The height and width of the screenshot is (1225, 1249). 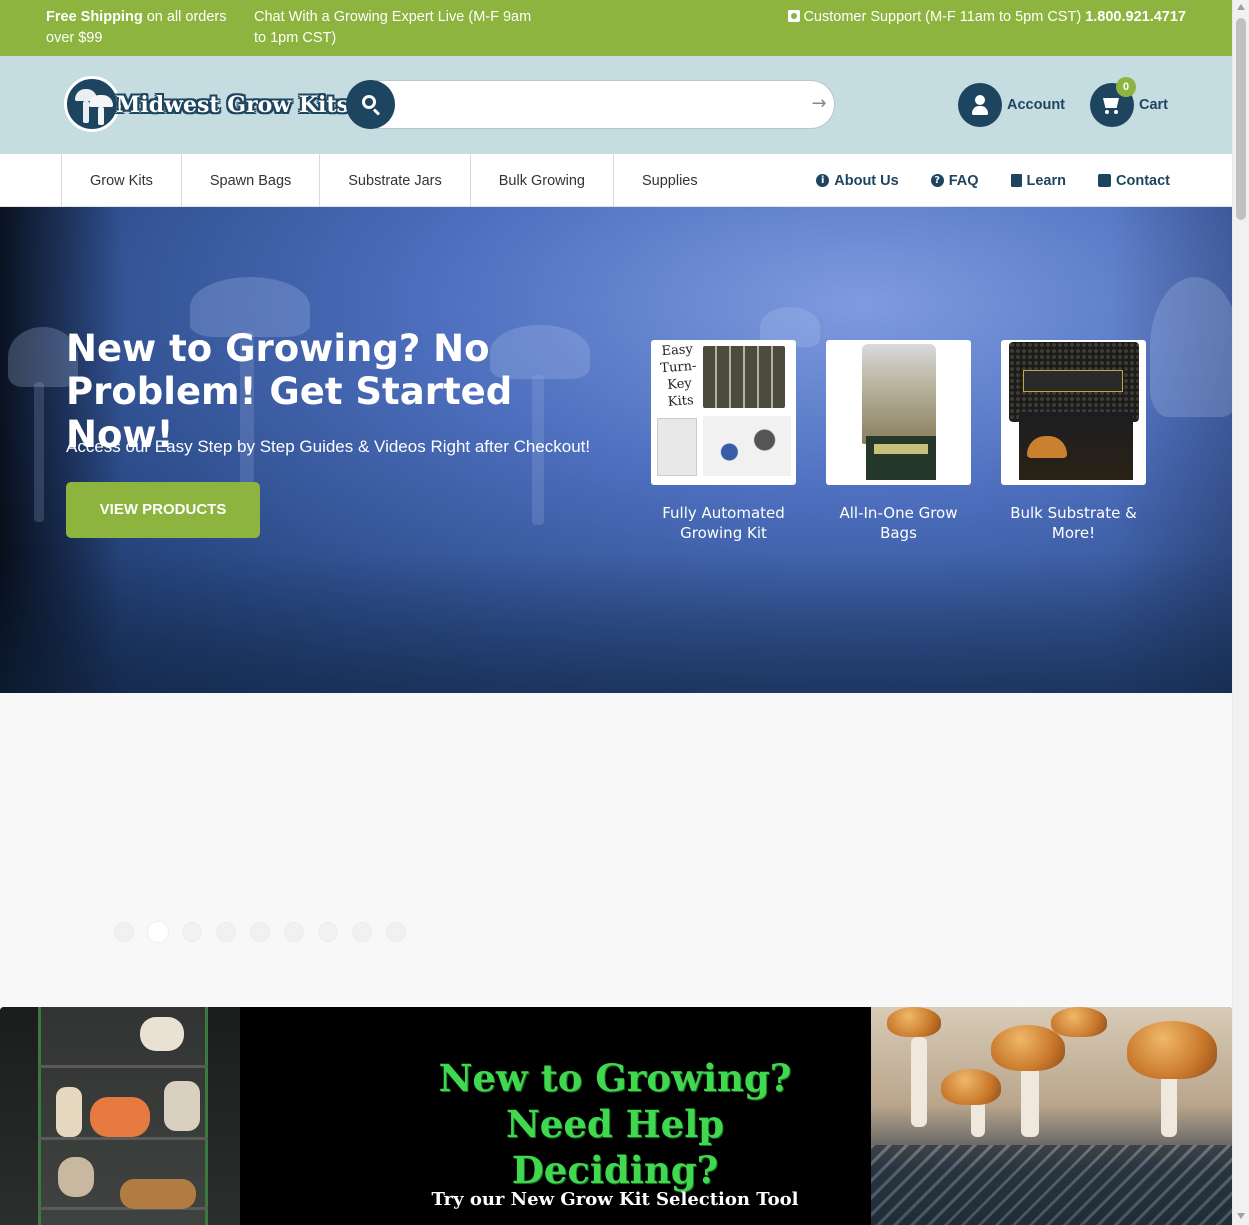 What do you see at coordinates (94, 17) in the screenshot?
I see `free-shipping-label: Free Shipping` at bounding box center [94, 17].